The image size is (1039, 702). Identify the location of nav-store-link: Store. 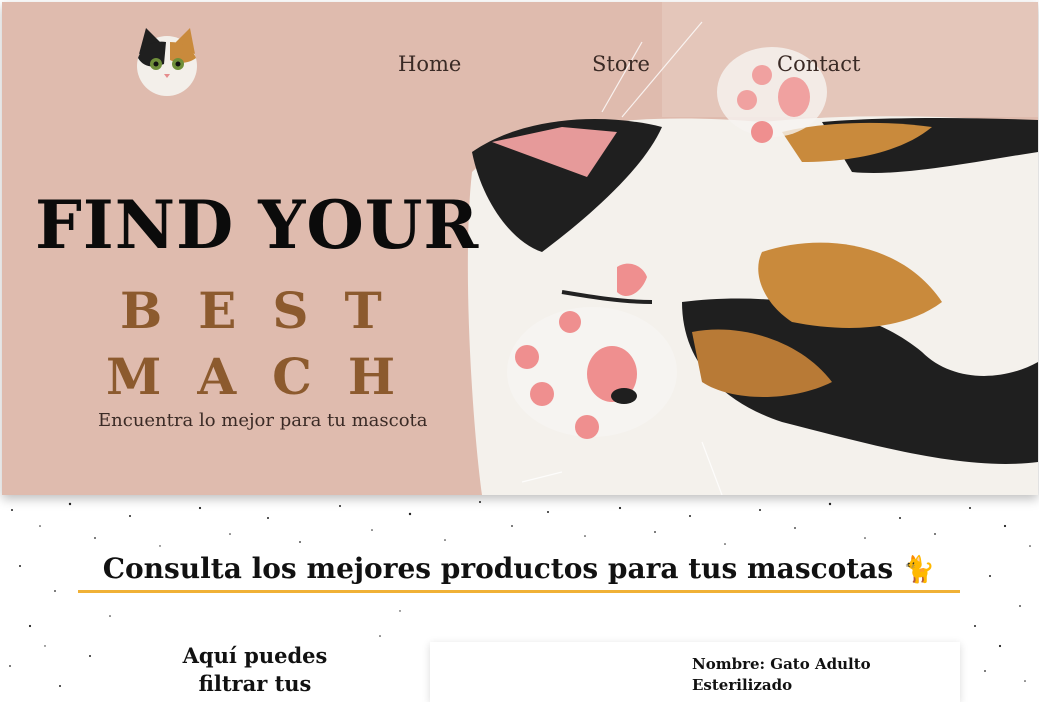
(621, 64).